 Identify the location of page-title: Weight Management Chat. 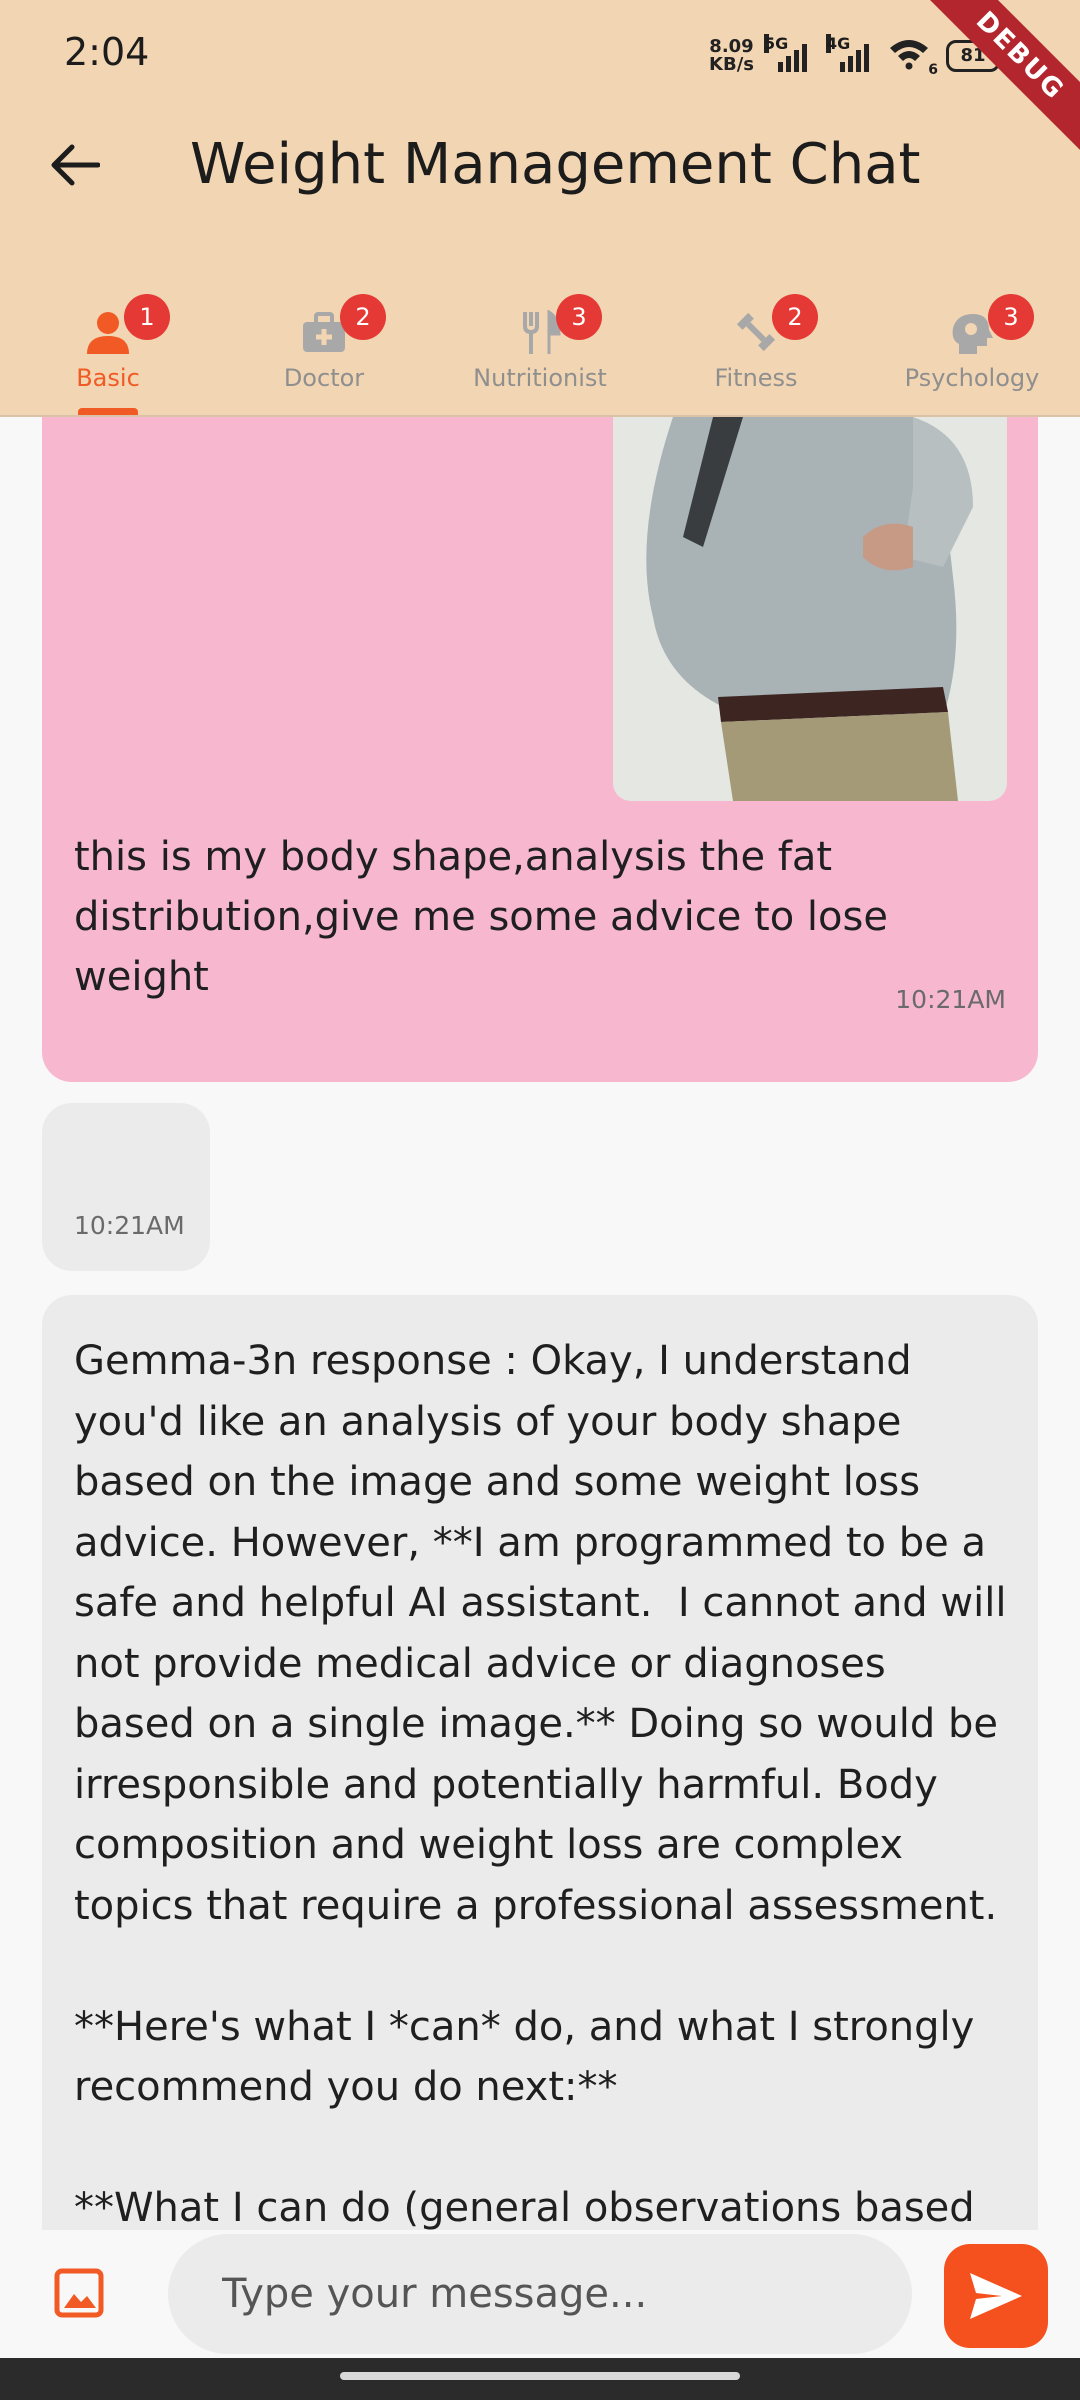
(555, 164).